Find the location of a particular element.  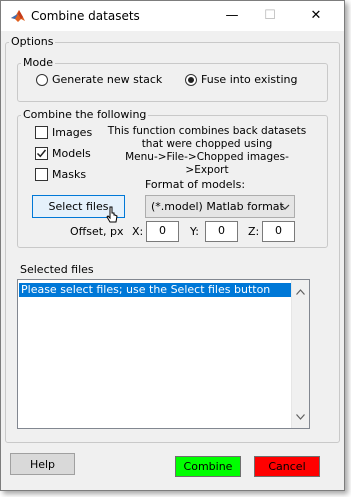

masks-label: Masks is located at coordinates (69, 174).